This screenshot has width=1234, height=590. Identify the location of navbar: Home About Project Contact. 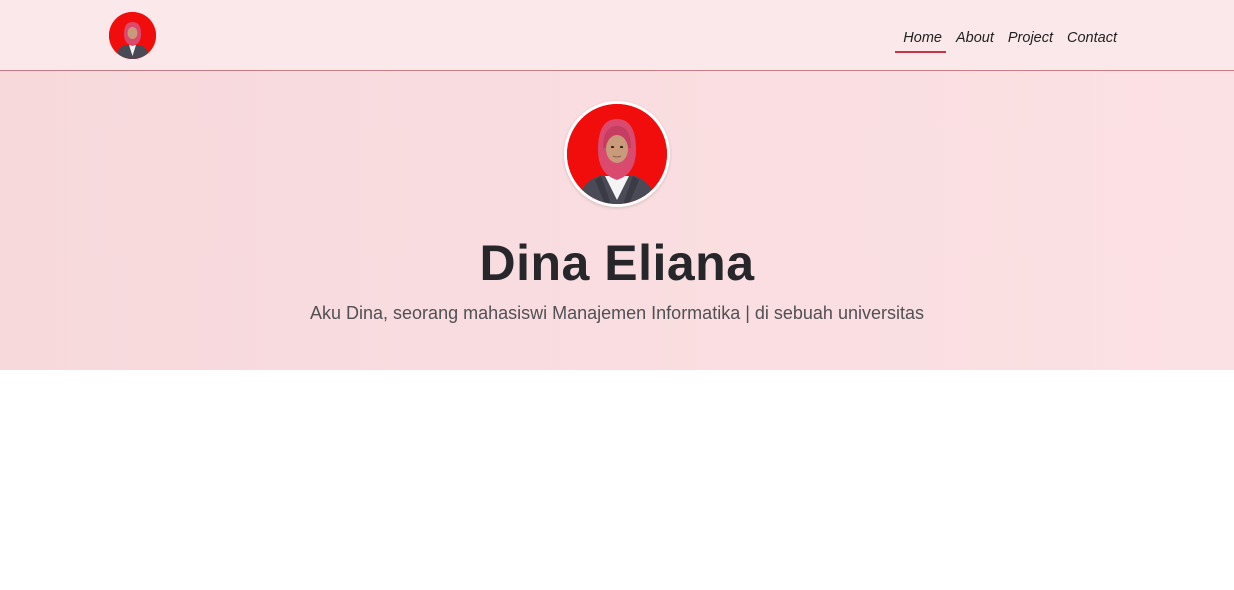
(617, 35).